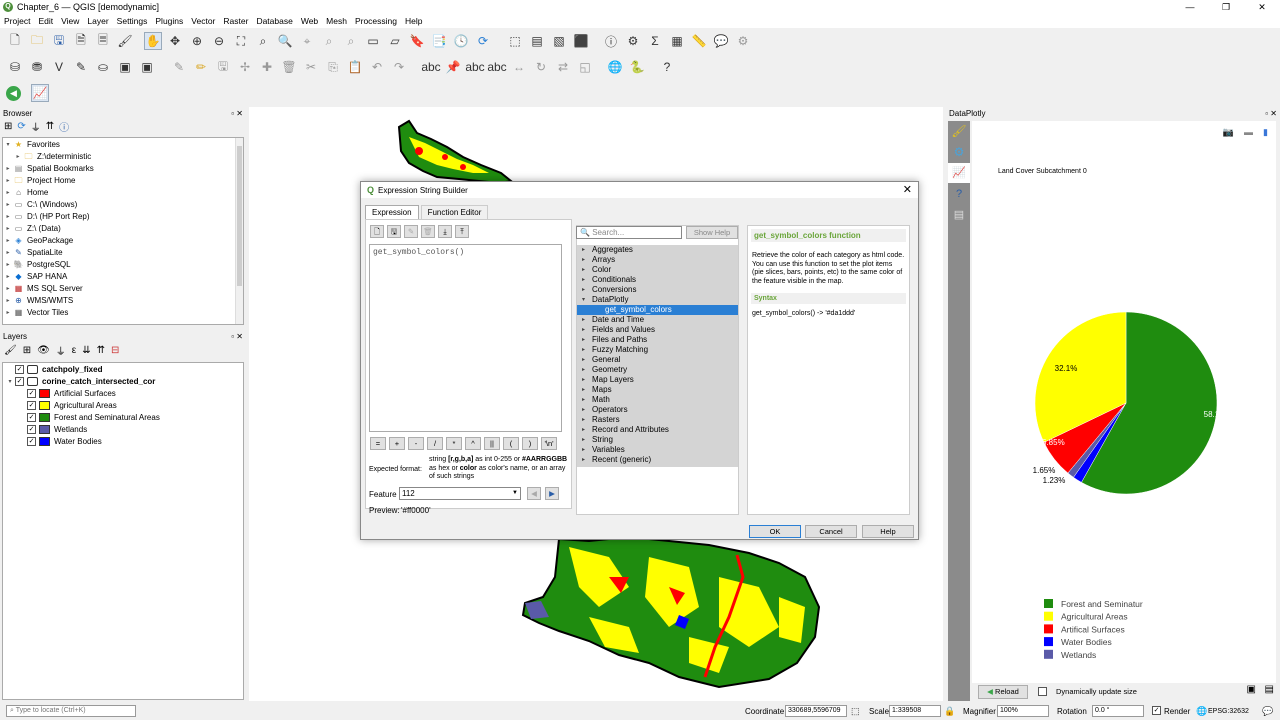 This screenshot has height=720, width=1280. What do you see at coordinates (123, 252) in the screenshot?
I see `browser-item: ▸ ✎ SpatiaLite` at bounding box center [123, 252].